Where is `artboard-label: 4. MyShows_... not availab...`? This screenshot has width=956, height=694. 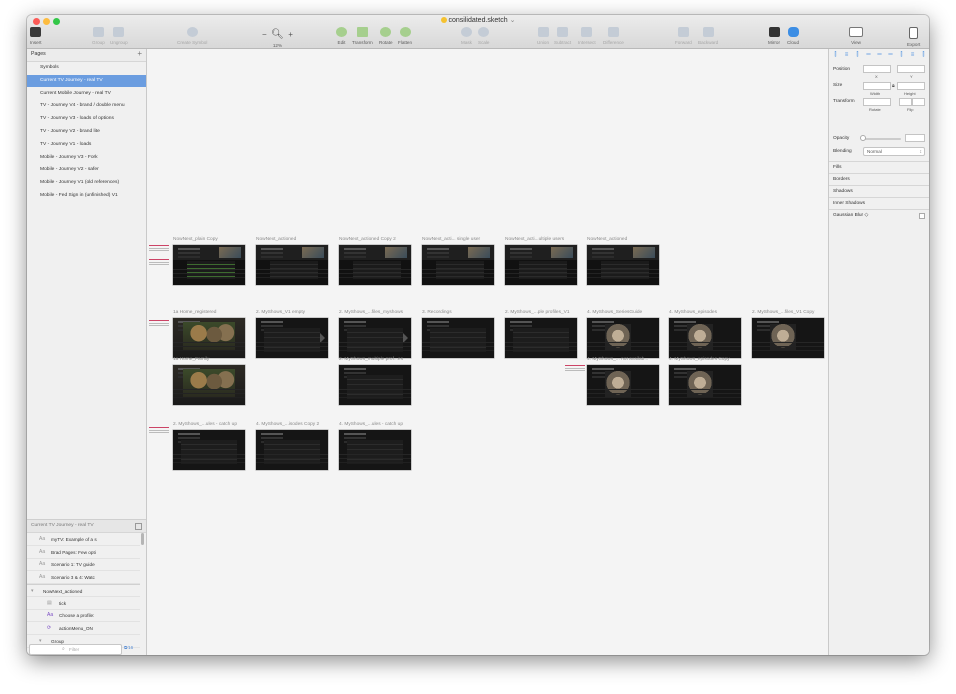 artboard-label: 4. MyShows_... not availab... is located at coordinates (617, 359).